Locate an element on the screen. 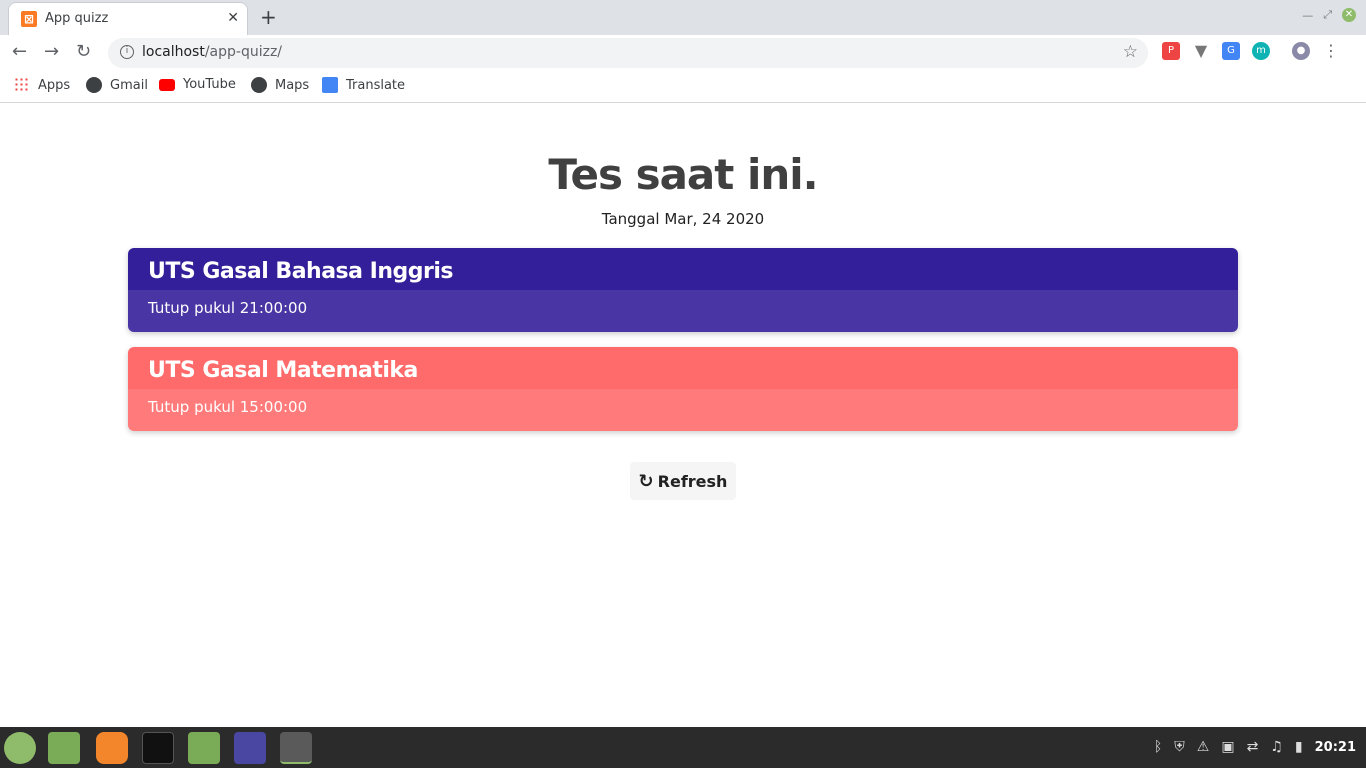  address-bar: i localhost/app-quizz/ ☆ is located at coordinates (628, 53).